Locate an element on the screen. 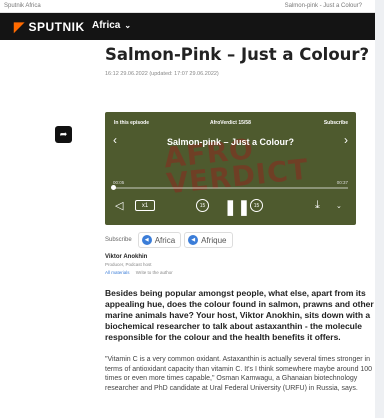  chevron-down-icon: ⌄ is located at coordinates (128, 25).